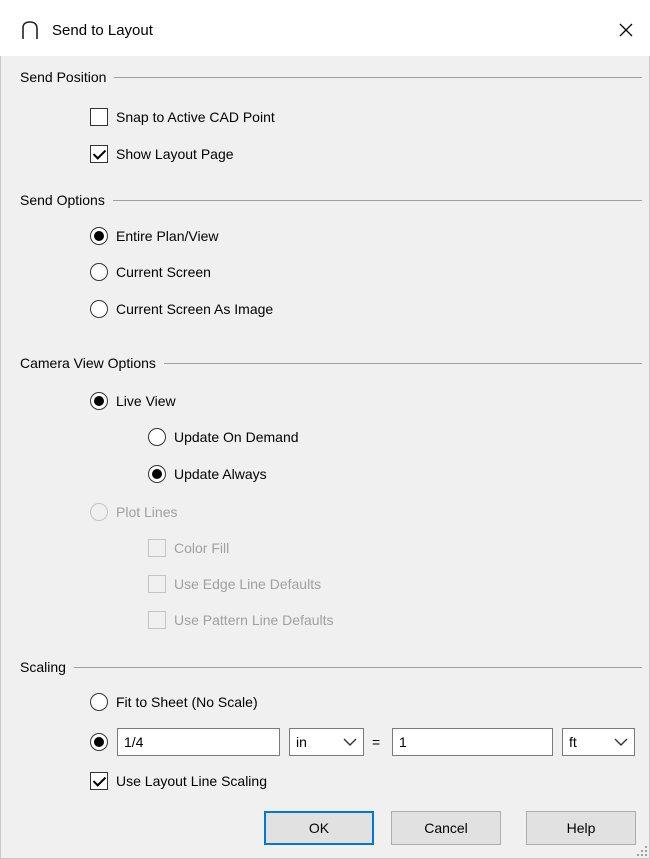  I want to click on current-screen-label: Current Screen, so click(163, 272).